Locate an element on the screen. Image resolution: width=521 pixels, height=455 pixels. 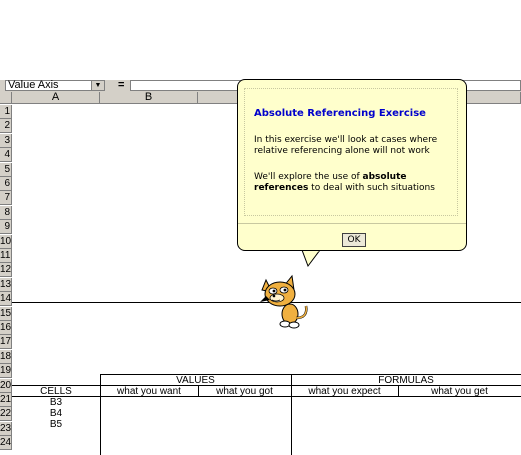
column-header-b: B is located at coordinates (149, 98).